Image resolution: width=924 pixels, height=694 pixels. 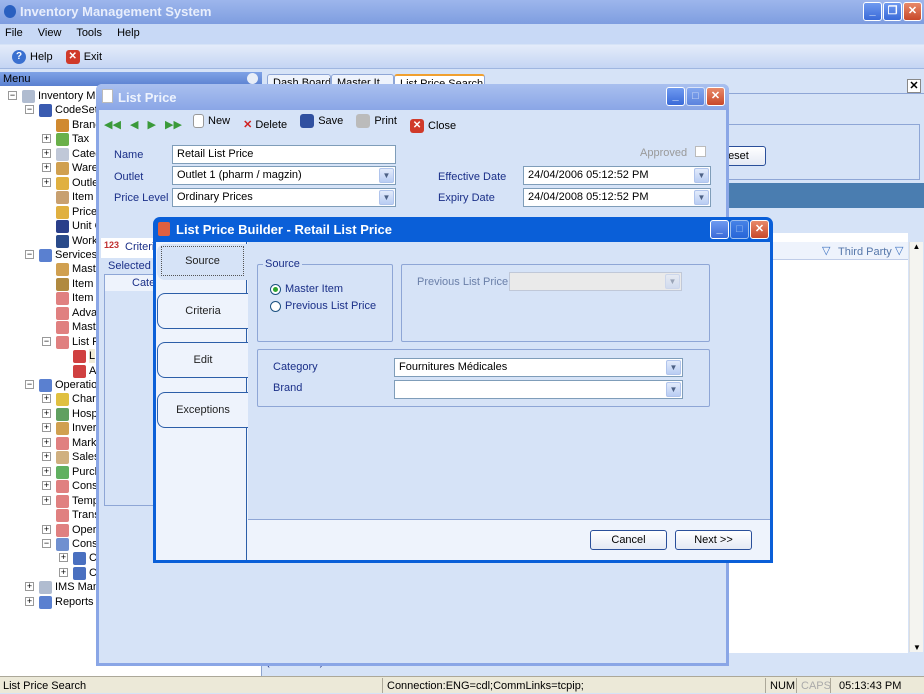 I want to click on criteria-tab: 123 Criteria, so click(x=131, y=248).